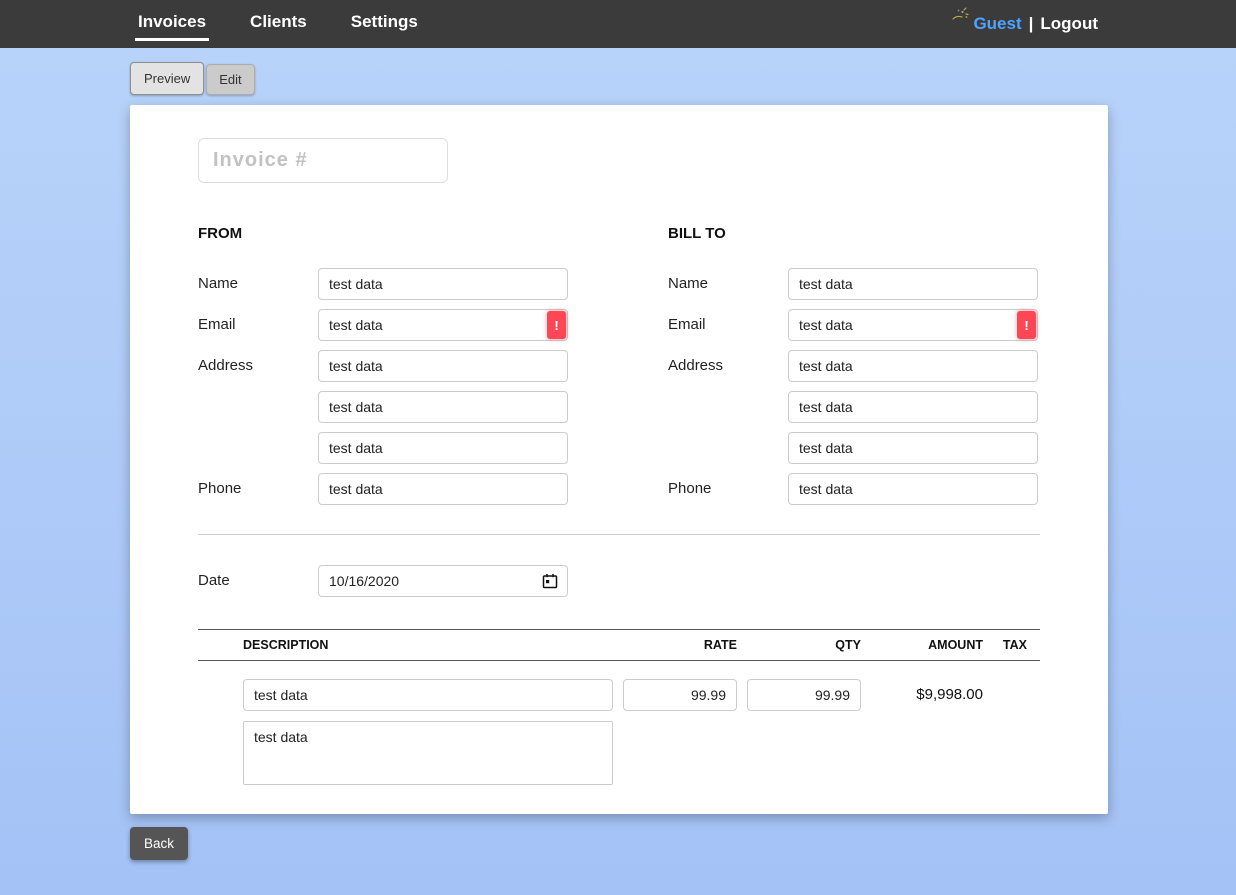  I want to click on bill-to-phone-input, so click(913, 489).